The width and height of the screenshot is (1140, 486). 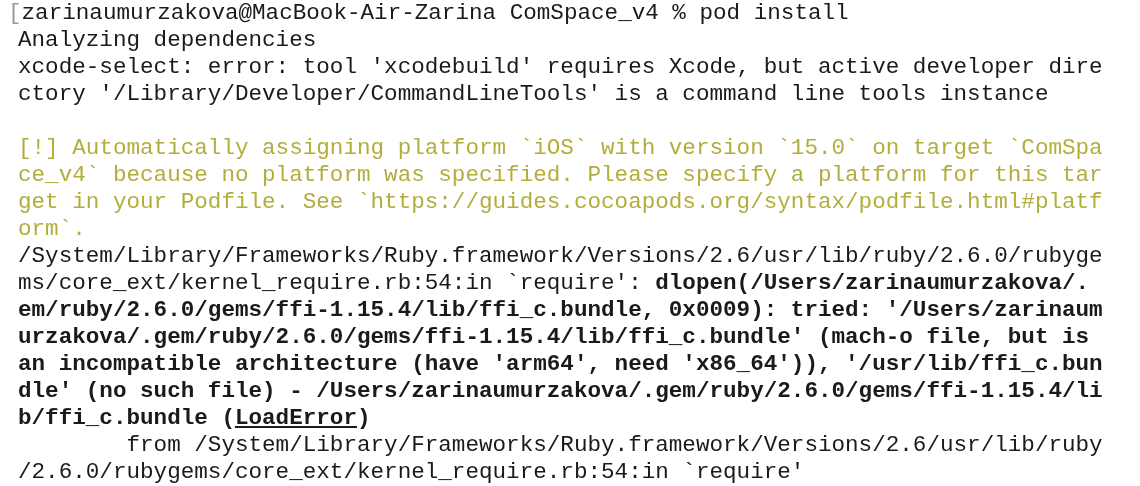 What do you see at coordinates (52, 229) in the screenshot?
I see `terminal-text: orm`.` at bounding box center [52, 229].